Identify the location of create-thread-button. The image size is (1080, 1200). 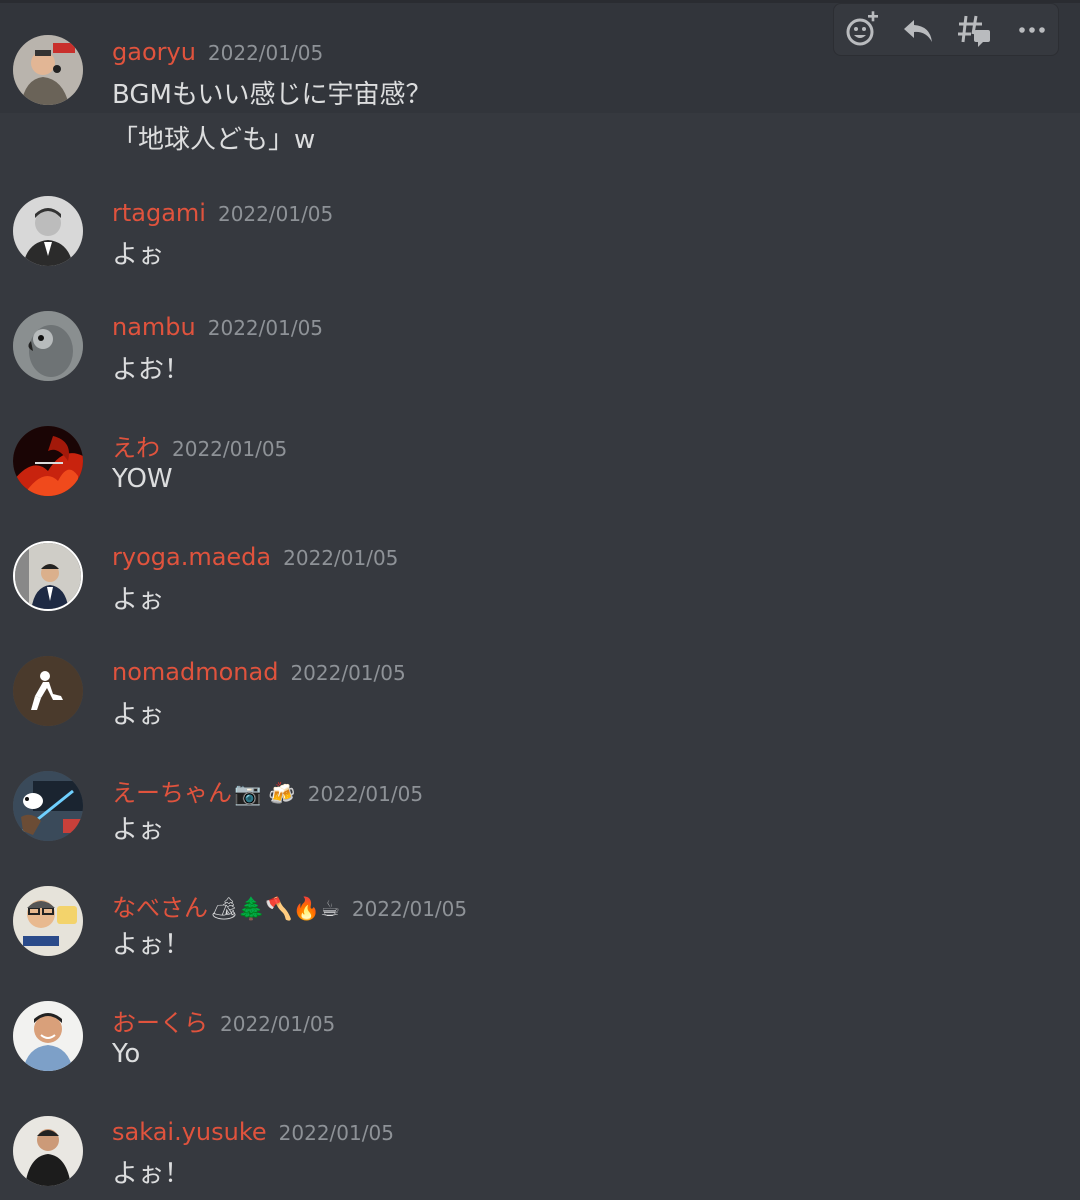
(974, 30).